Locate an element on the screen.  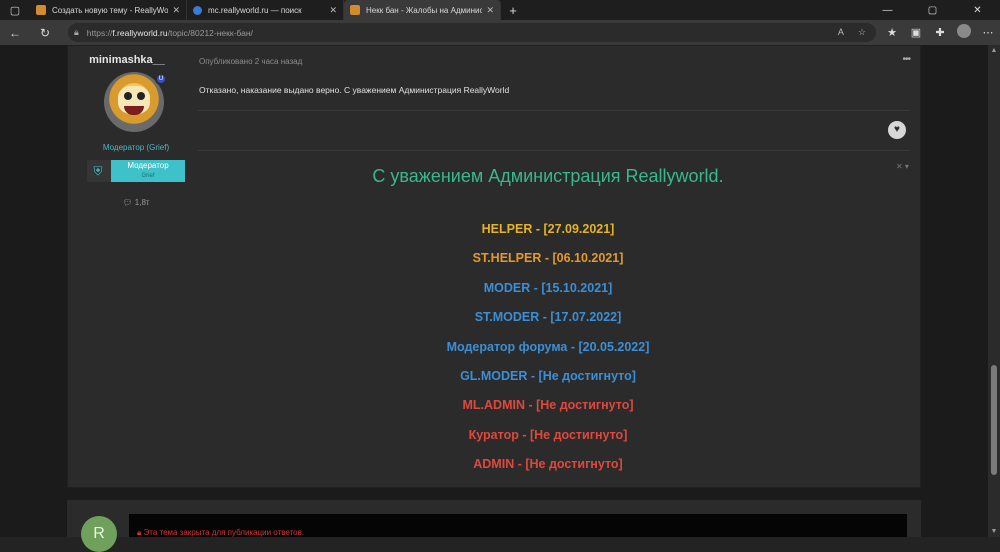
refresh-icon: ↻ is located at coordinates (45, 33).